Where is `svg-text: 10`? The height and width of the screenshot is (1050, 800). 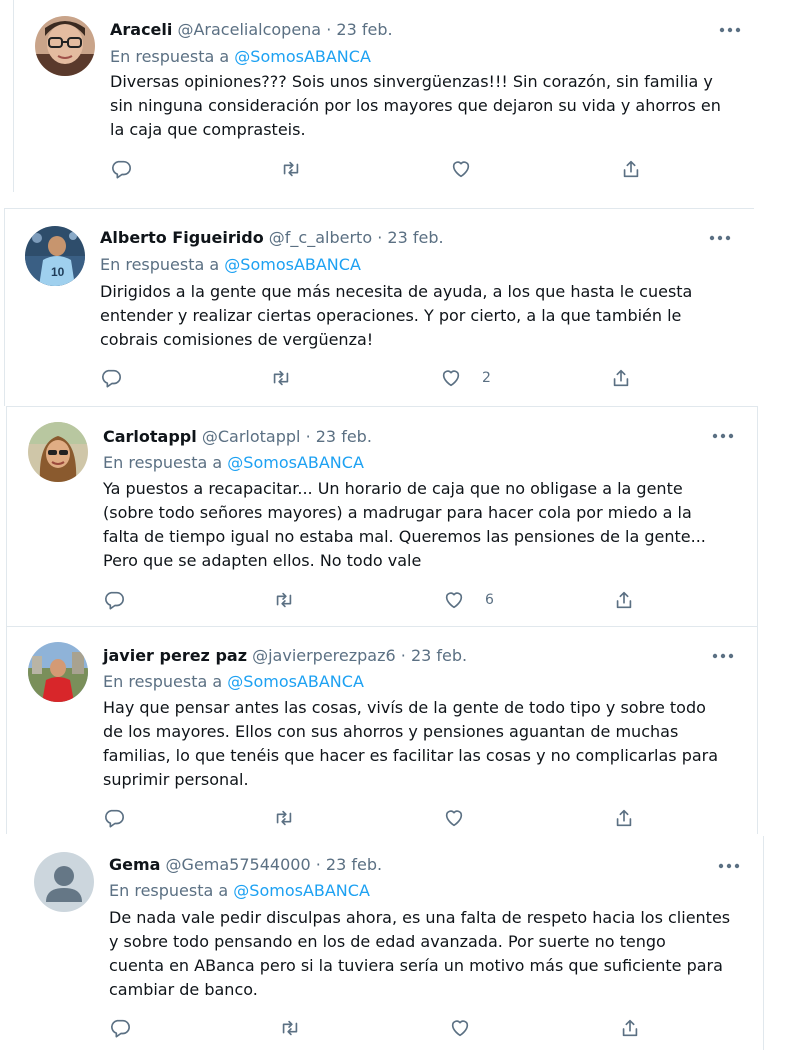
svg-text: 10 is located at coordinates (58, 272).